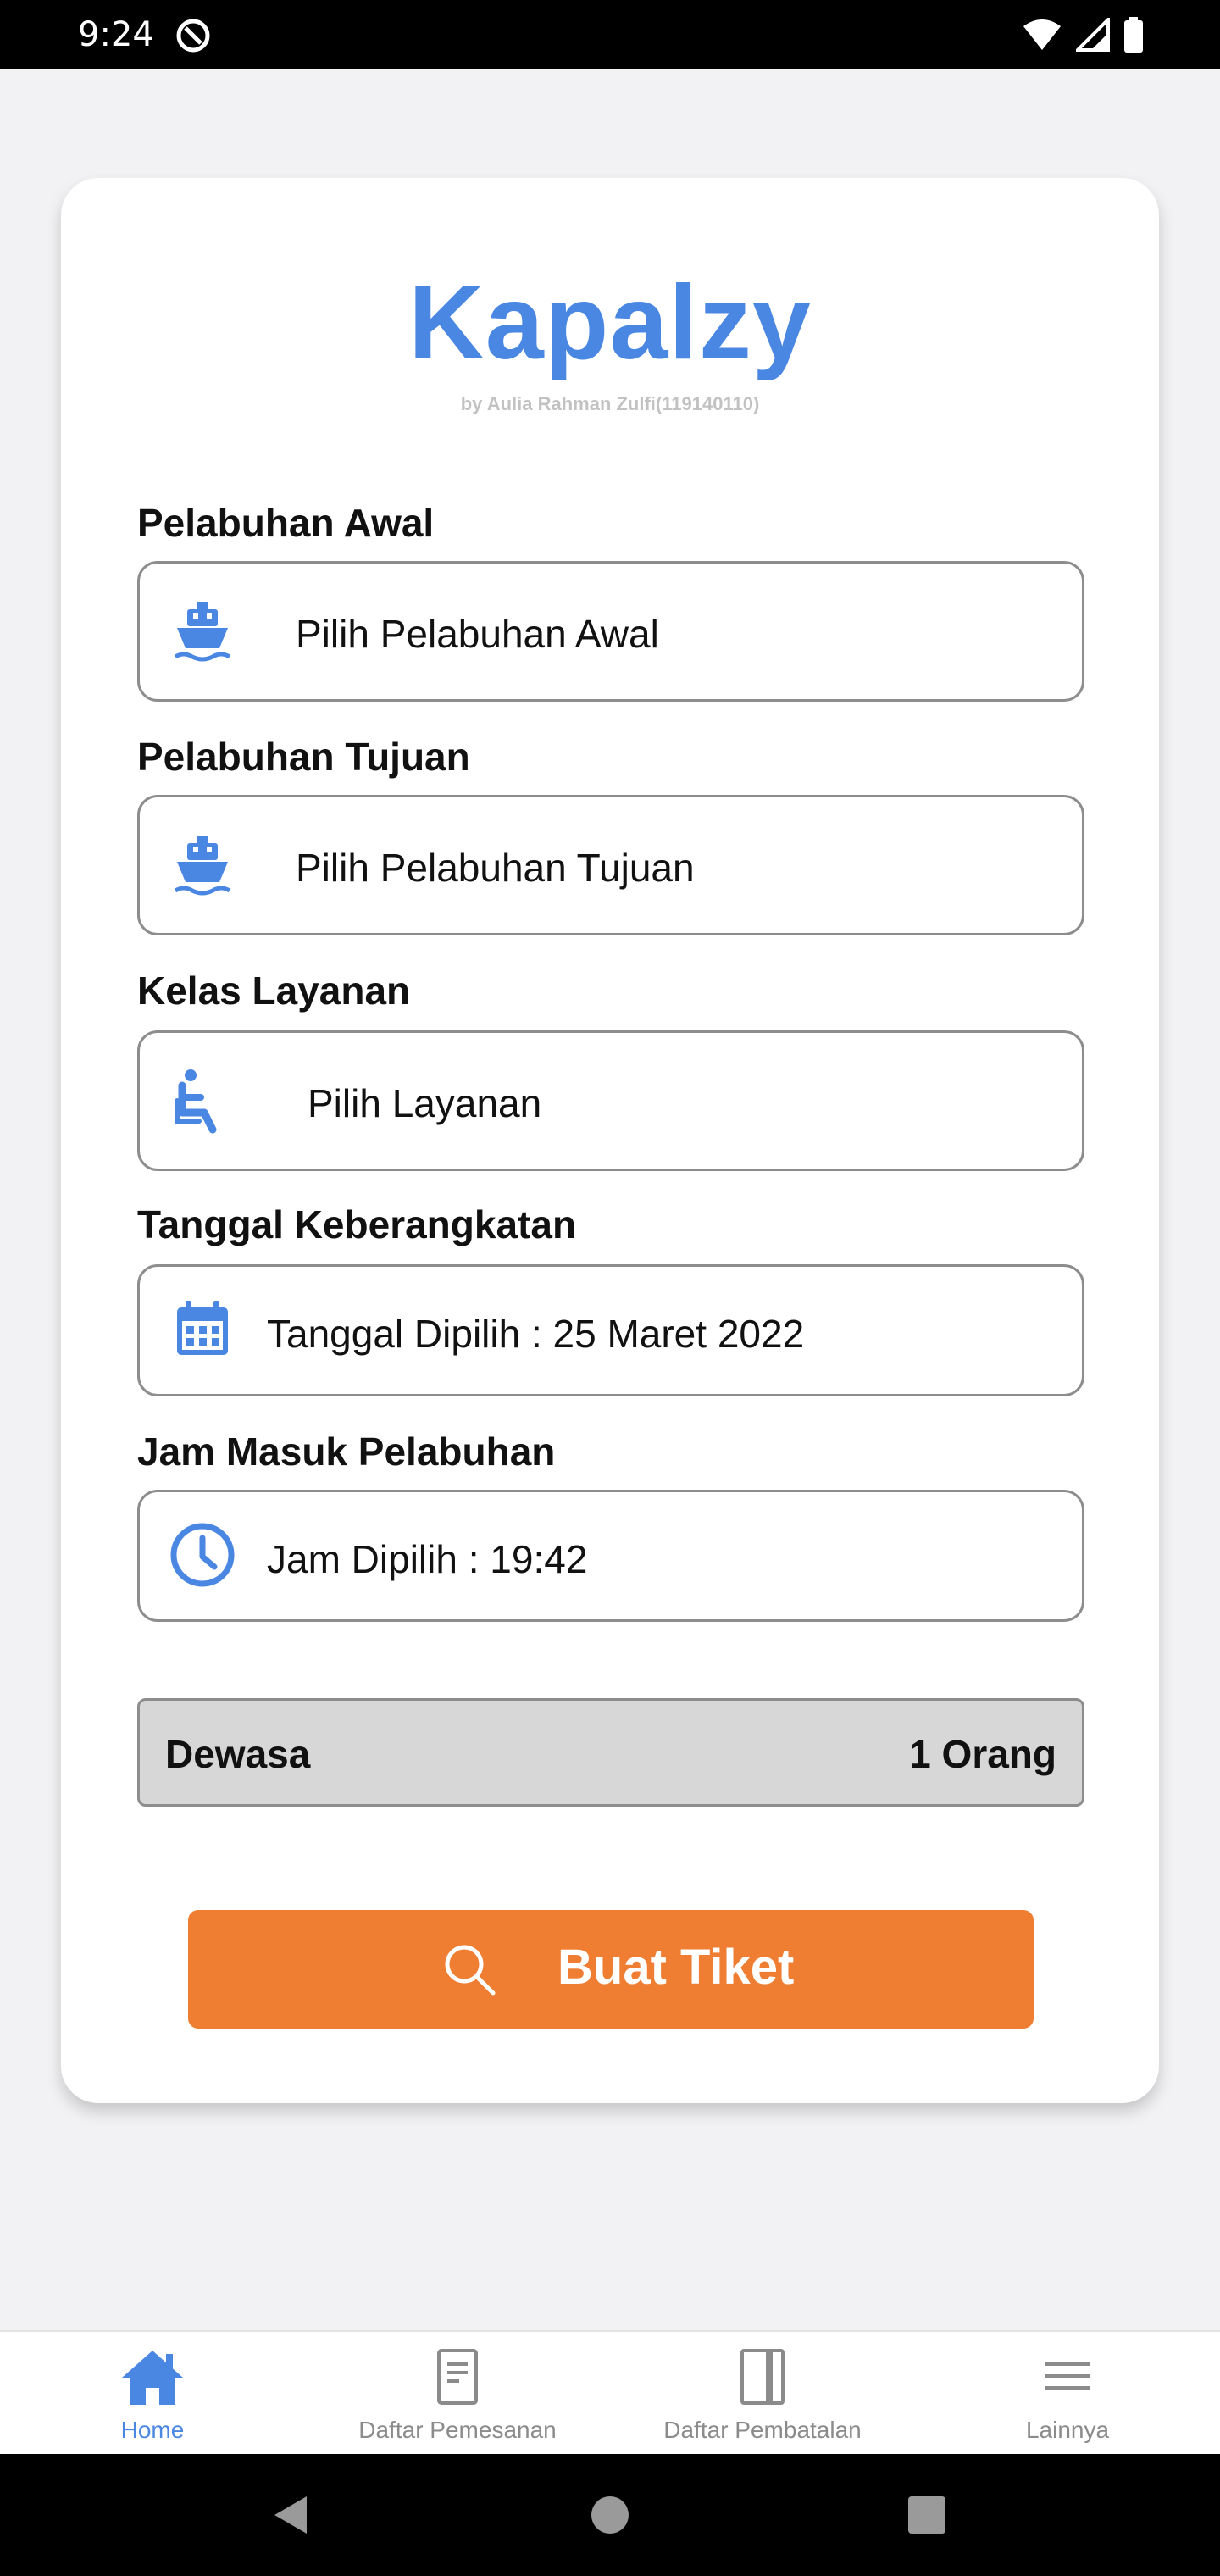 This screenshot has height=2576, width=1220. What do you see at coordinates (291, 2515) in the screenshot?
I see `back-icon` at bounding box center [291, 2515].